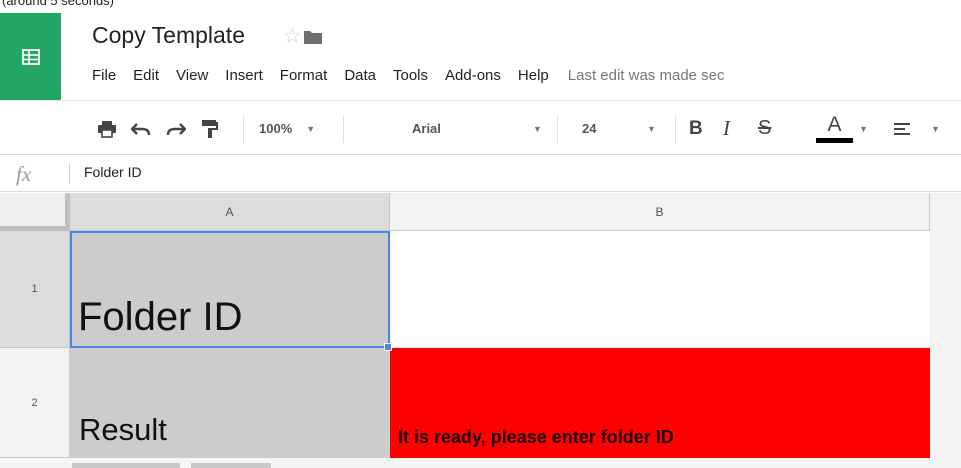 This screenshot has height=468, width=961. I want to click on toolbar: 100% ▼ Arial ▼ 24 ▼ B I S A ▼ ▼, so click(480, 127).